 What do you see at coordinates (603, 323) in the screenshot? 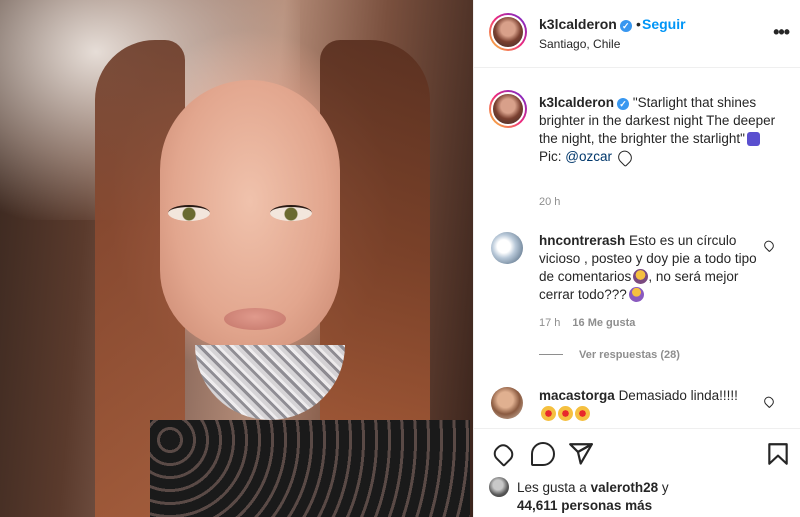
I see `comment-likes: 16 Me gusta` at bounding box center [603, 323].